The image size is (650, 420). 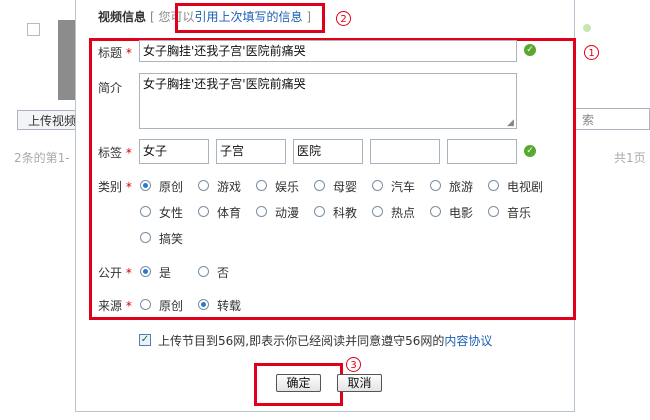 I want to click on source-label: 来源 *, so click(x=115, y=306).